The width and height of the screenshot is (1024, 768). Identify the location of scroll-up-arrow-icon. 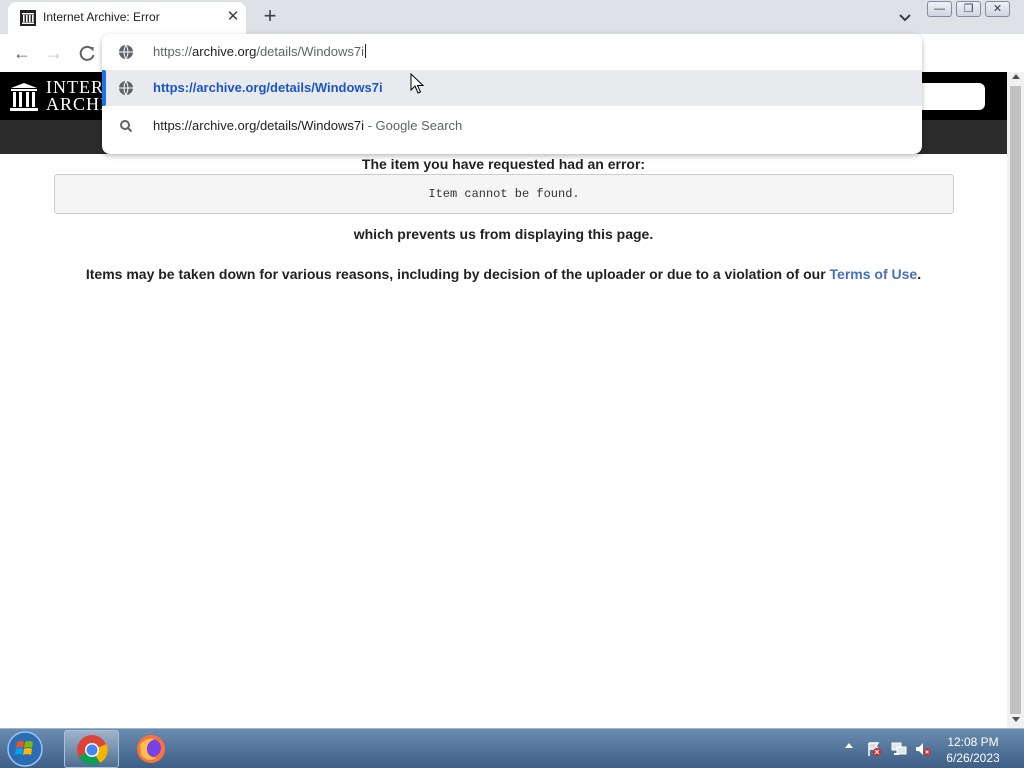
(1016, 76).